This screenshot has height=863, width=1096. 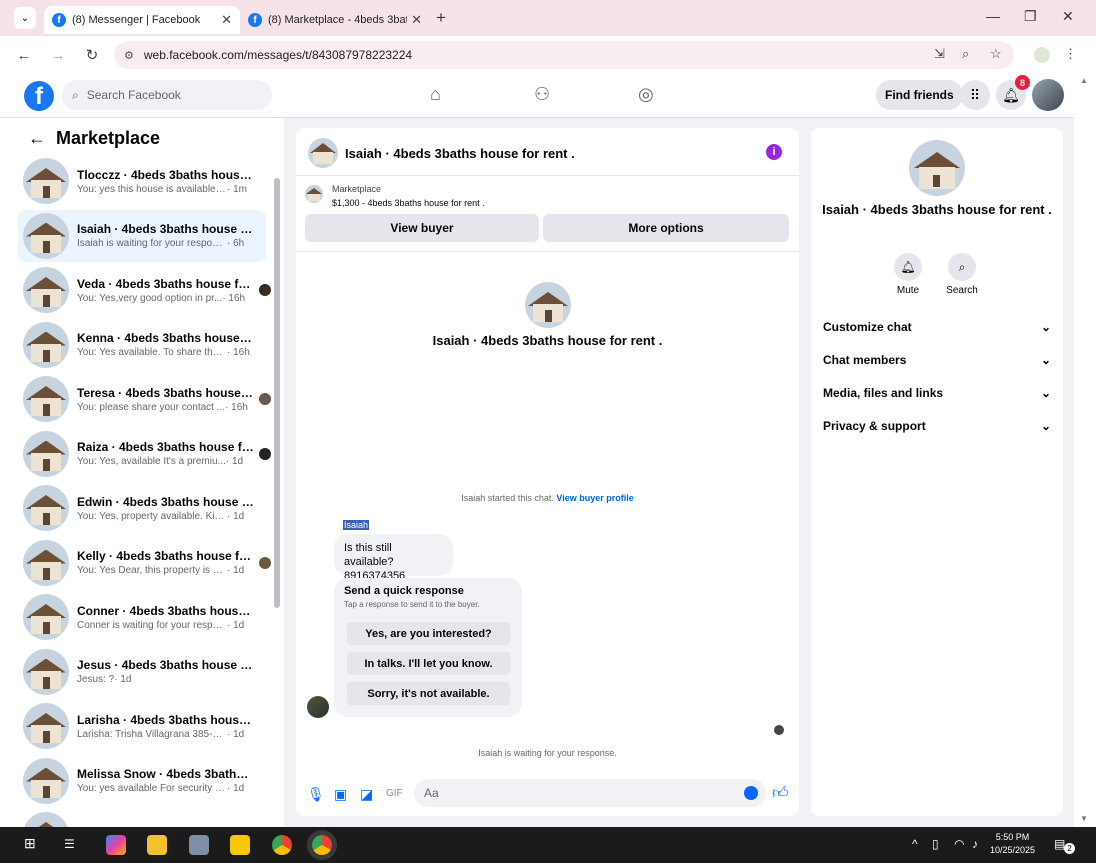 What do you see at coordinates (937, 426) in the screenshot?
I see `privacy-support-row: Privacy & support ⌄` at bounding box center [937, 426].